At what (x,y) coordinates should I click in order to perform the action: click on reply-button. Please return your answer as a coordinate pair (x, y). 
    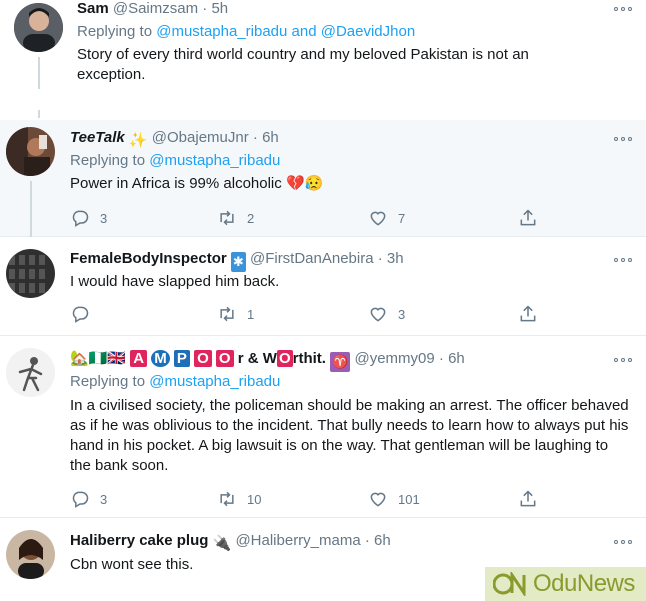
    Looking at the image, I should click on (85, 314).